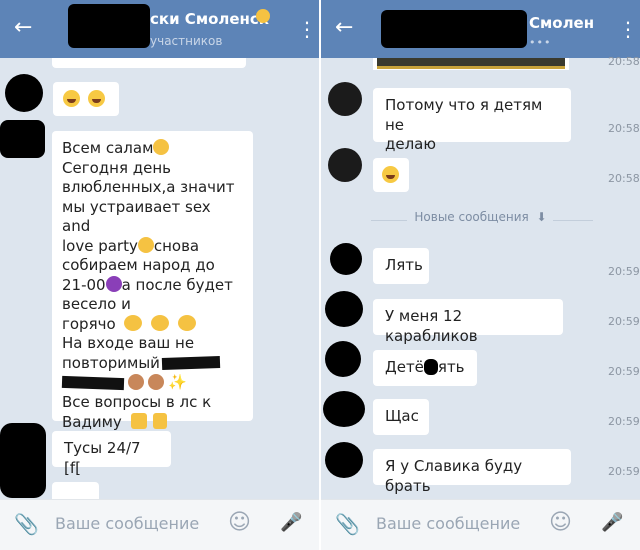 The height and width of the screenshot is (550, 640). Describe the element at coordinates (96, 304) in the screenshot. I see `message-line: весело и` at that location.